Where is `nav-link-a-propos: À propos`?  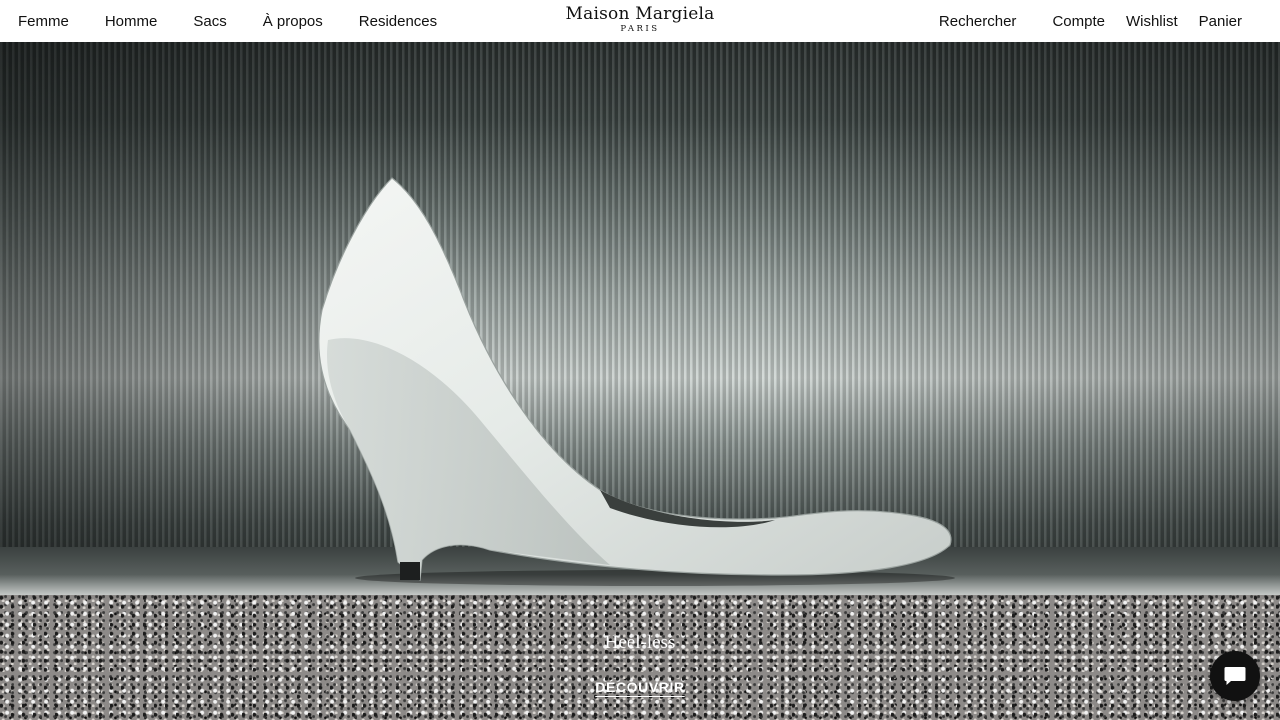 nav-link-a-propos: À propos is located at coordinates (293, 21).